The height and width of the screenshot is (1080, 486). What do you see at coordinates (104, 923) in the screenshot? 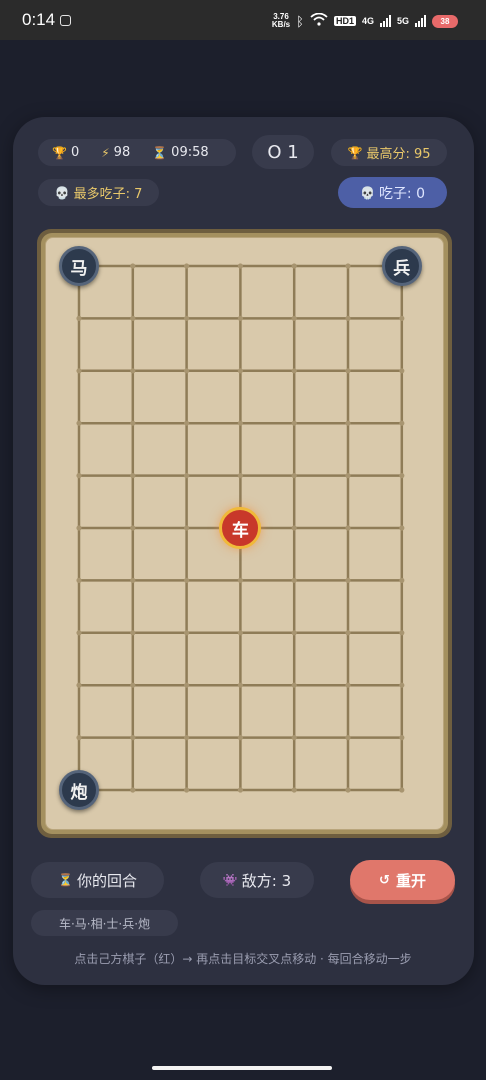
I see `piece-types: 车·马·相·士·兵·炮` at bounding box center [104, 923].